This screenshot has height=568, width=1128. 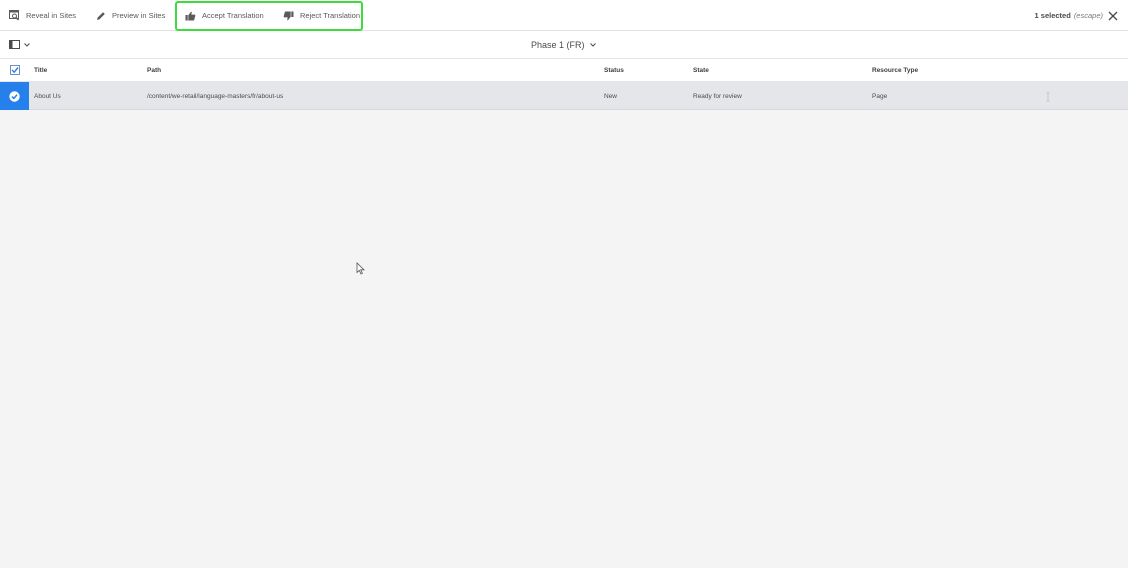 I want to click on pencil-icon, so click(x=101, y=16).